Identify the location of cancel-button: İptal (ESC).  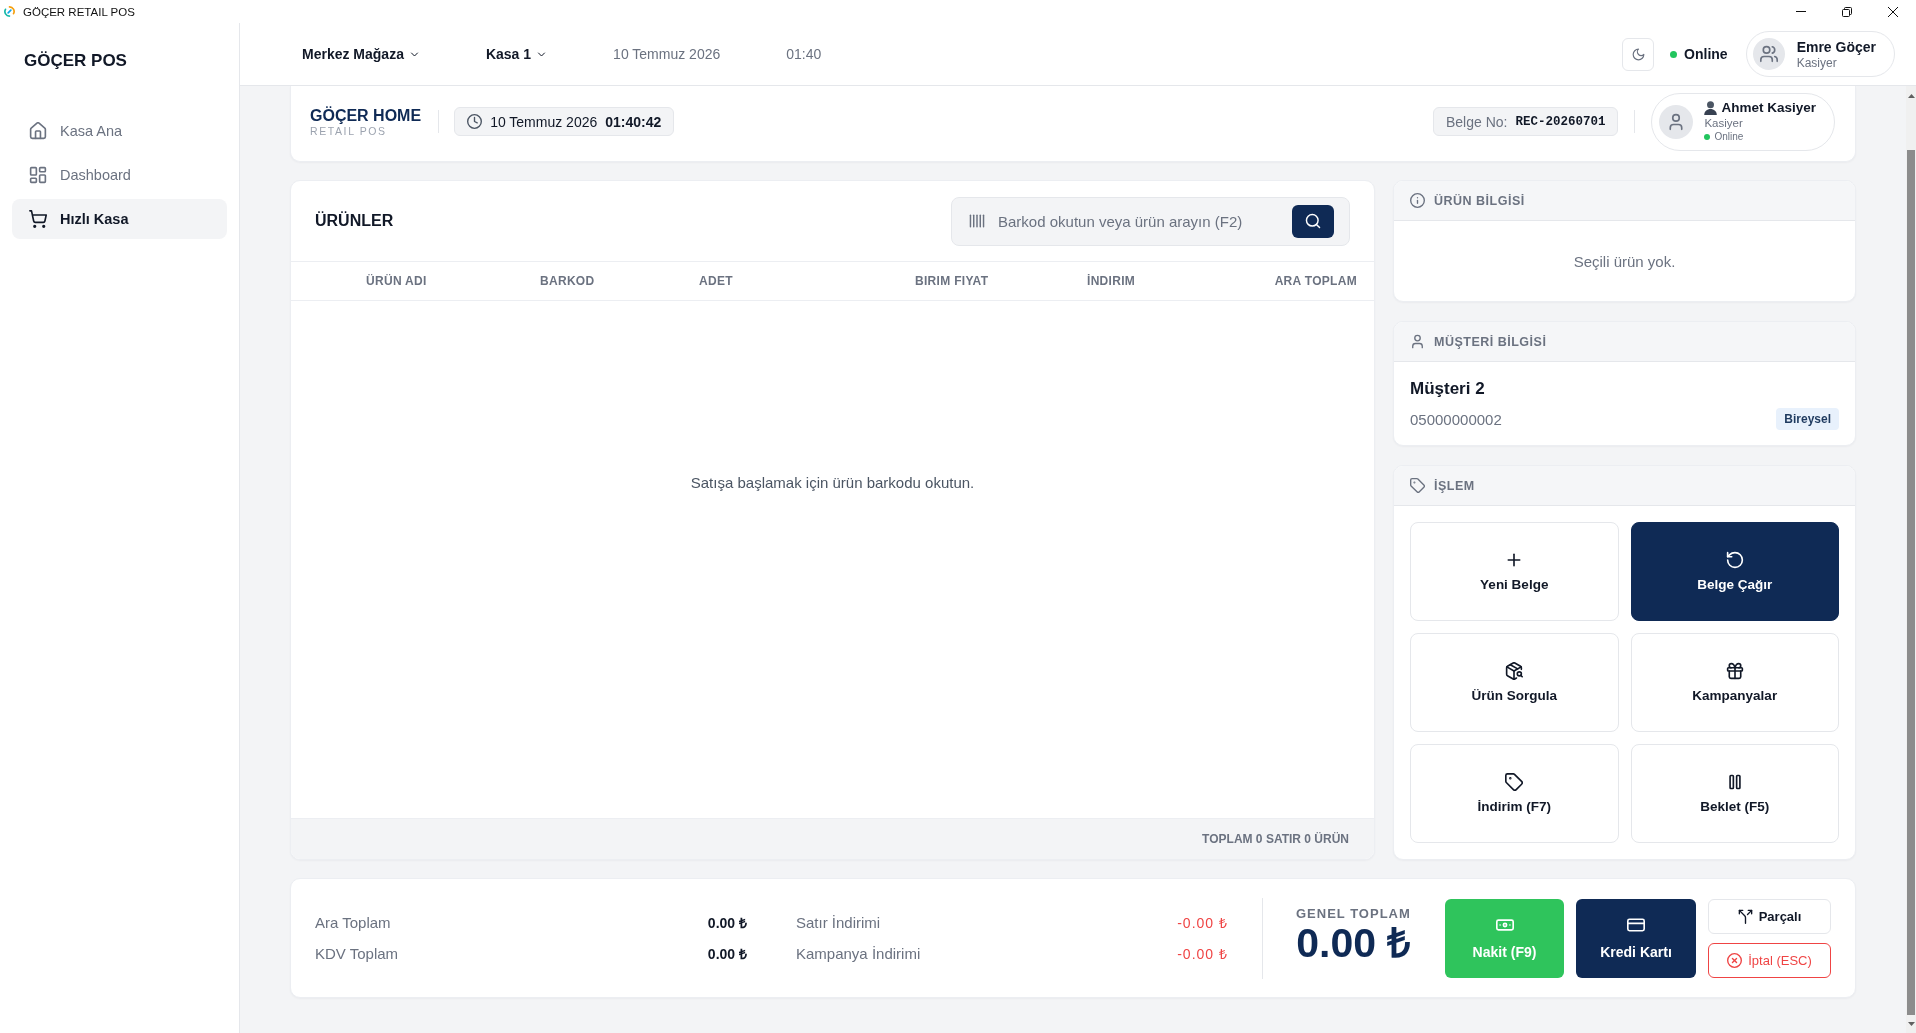
(1769, 960).